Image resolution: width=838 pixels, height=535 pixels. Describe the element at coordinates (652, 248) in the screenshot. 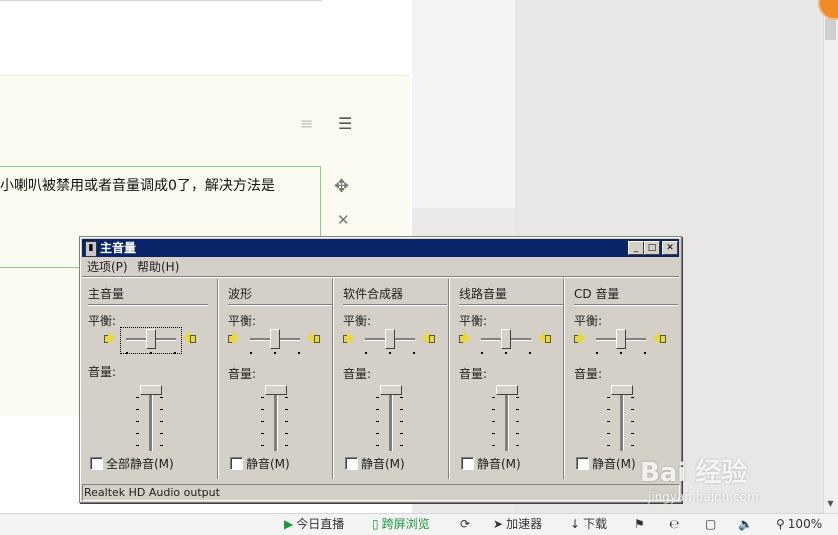

I see `maximize-button: □` at that location.